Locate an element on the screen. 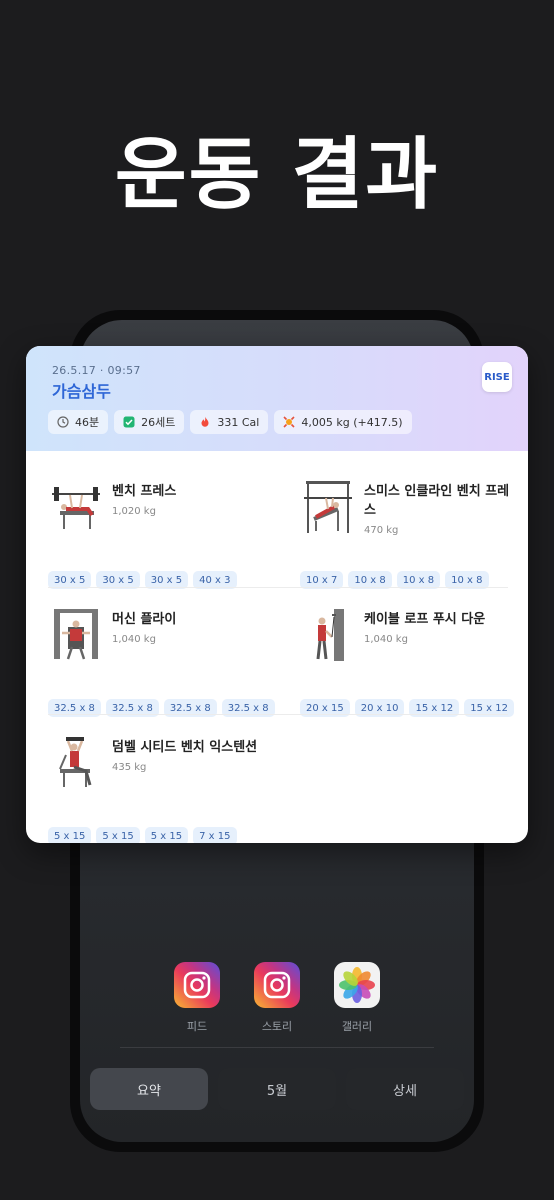 This screenshot has height=1200, width=554. exercise-name: 벤치 프레스 1,020 kg is located at coordinates (187, 501).